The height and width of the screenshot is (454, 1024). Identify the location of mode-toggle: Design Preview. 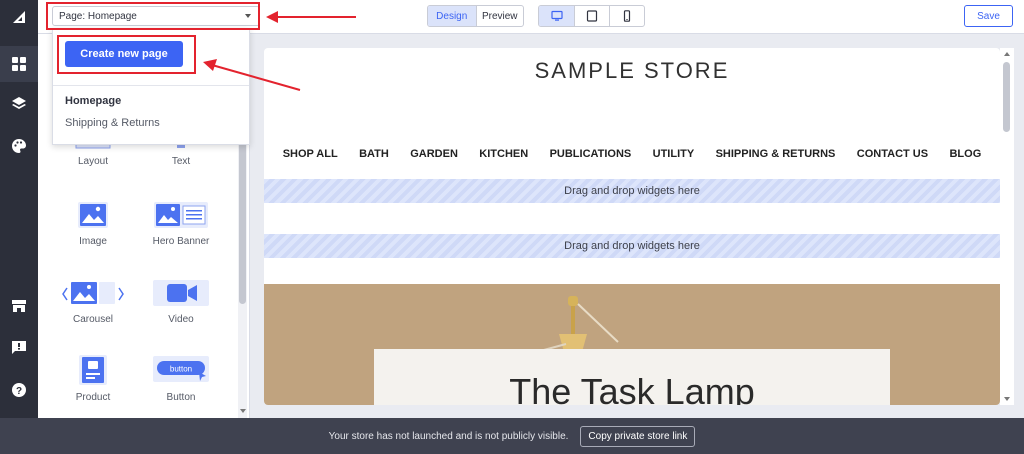
(475, 16).